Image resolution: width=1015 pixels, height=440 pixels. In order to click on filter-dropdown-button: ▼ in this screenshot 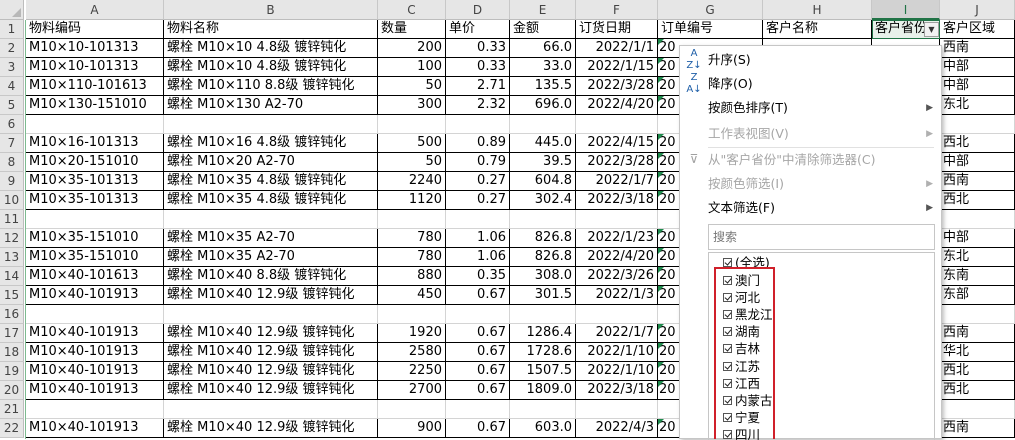, I will do `click(931, 29)`.